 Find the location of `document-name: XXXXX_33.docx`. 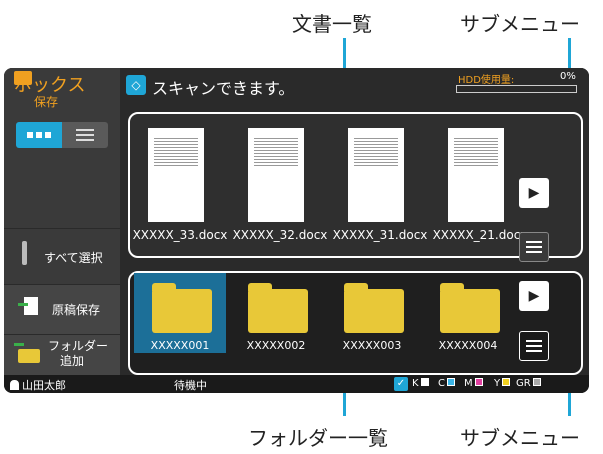

document-name: XXXXX_33.docx is located at coordinates (180, 235).